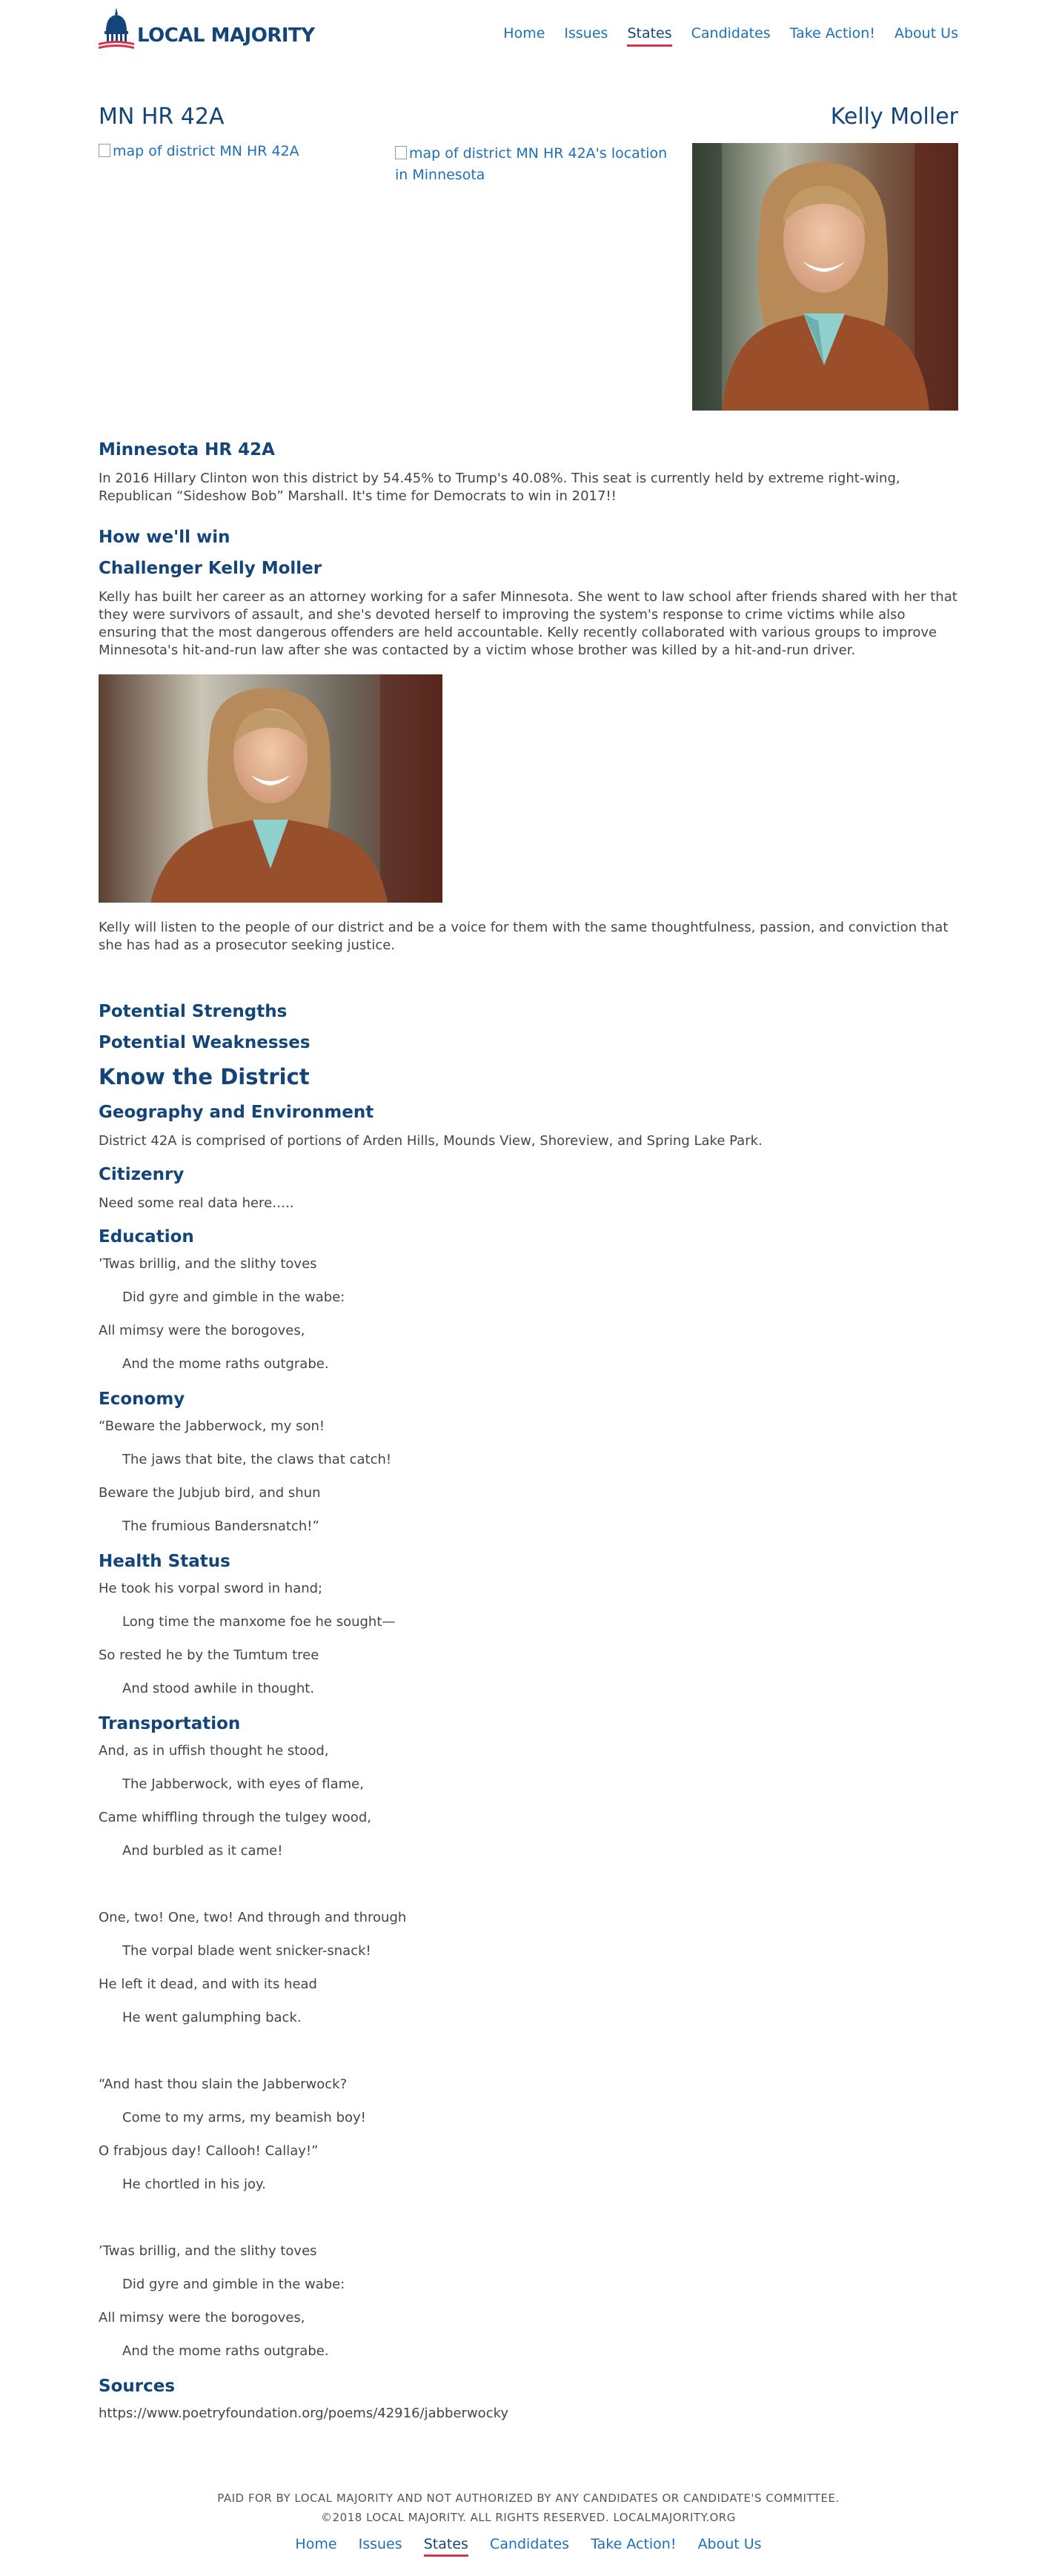 The height and width of the screenshot is (2576, 1059). I want to click on poem-line: The frumious Bandersnatch!”, so click(220, 1526).